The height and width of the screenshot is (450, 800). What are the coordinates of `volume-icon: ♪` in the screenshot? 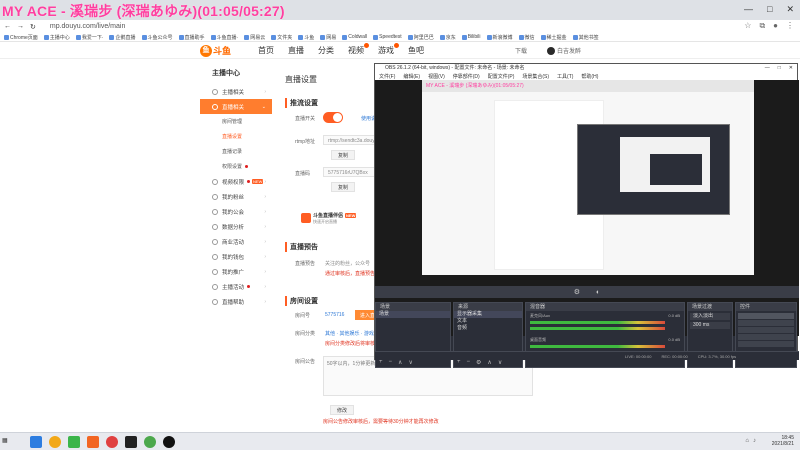 It's located at (754, 441).